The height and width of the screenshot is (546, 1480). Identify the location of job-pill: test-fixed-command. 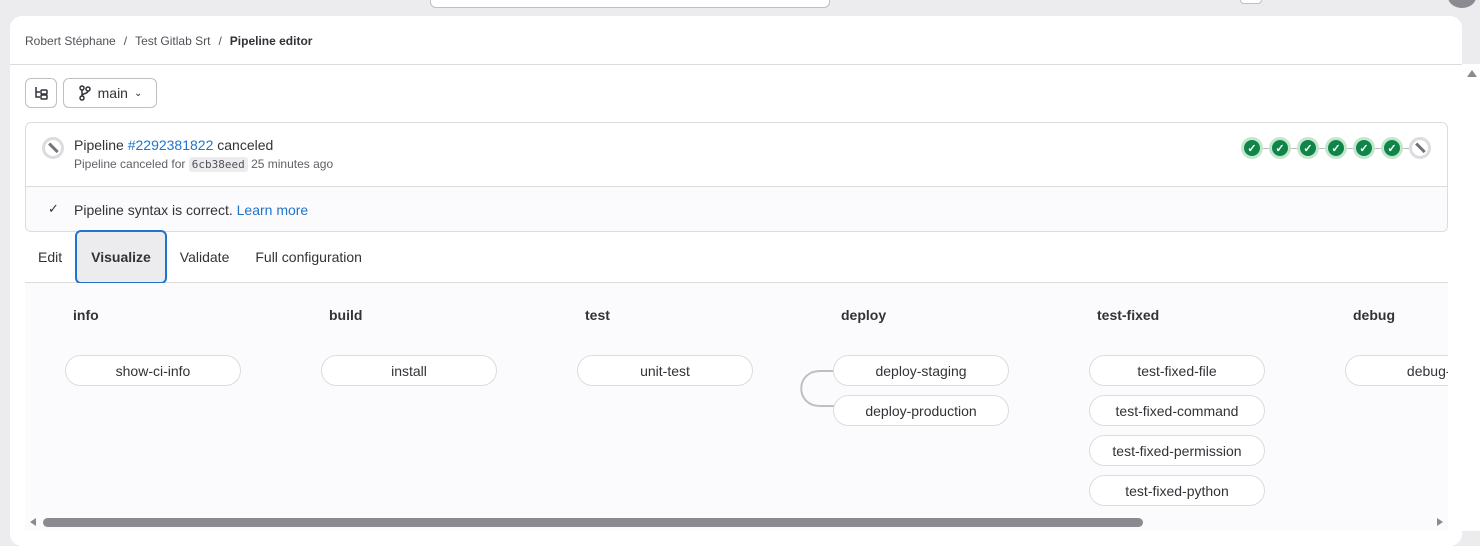
(1177, 410).